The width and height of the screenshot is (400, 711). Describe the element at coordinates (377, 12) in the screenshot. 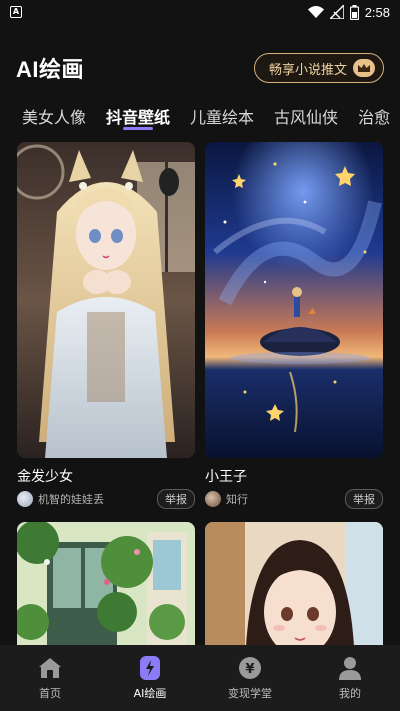

I see `status-time: 2:58` at that location.